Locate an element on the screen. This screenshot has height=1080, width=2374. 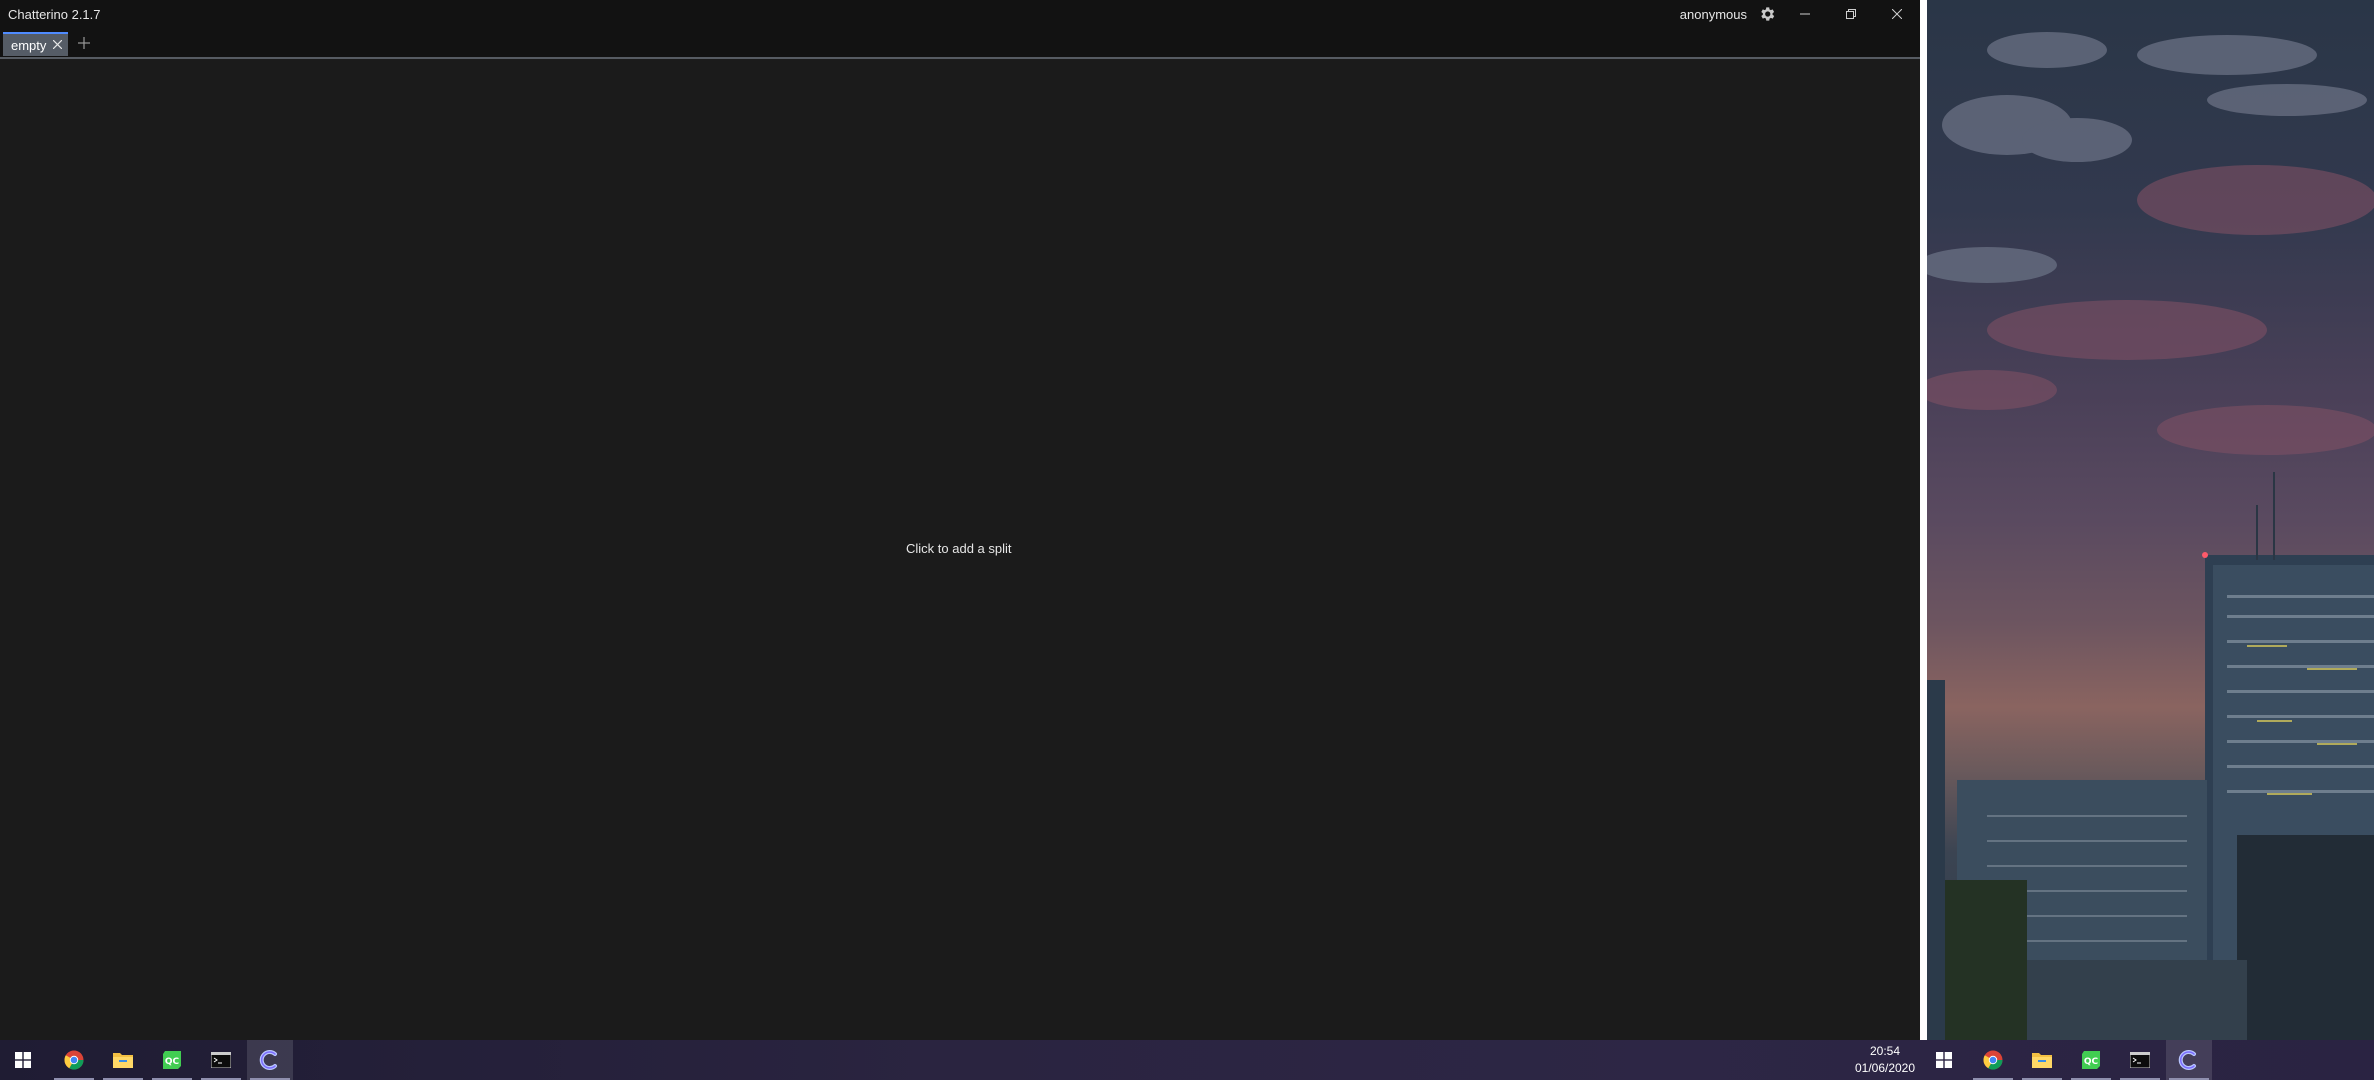
clock-time: 20:54 is located at coordinates (1885, 1051).